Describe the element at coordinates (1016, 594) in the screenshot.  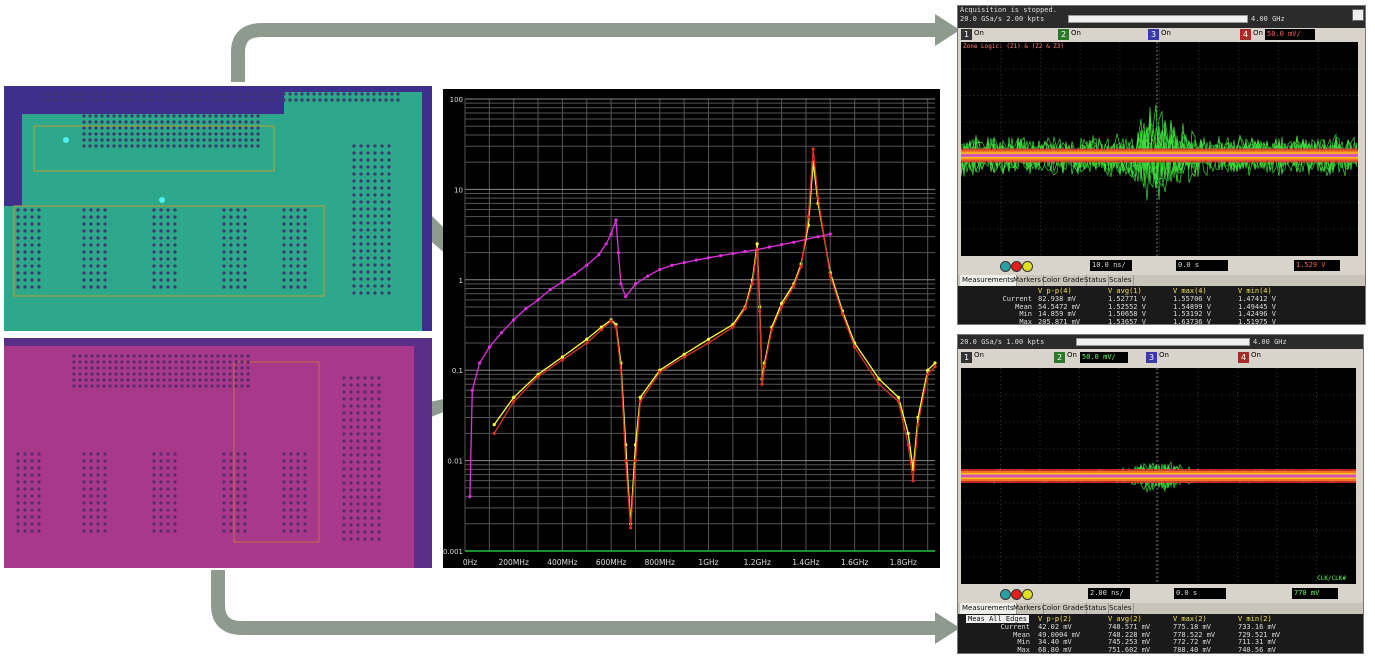
I see `color-red-button-bottom` at that location.